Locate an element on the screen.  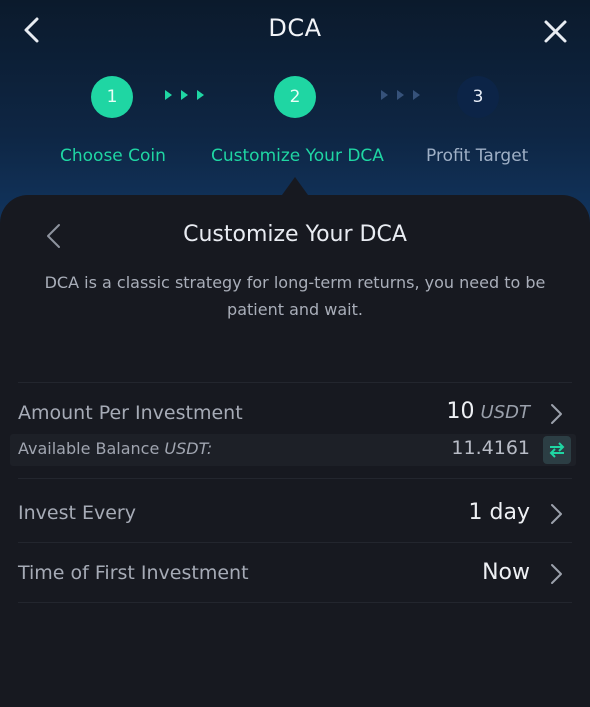
first-investment-label: Time of First Investment is located at coordinates (133, 573).